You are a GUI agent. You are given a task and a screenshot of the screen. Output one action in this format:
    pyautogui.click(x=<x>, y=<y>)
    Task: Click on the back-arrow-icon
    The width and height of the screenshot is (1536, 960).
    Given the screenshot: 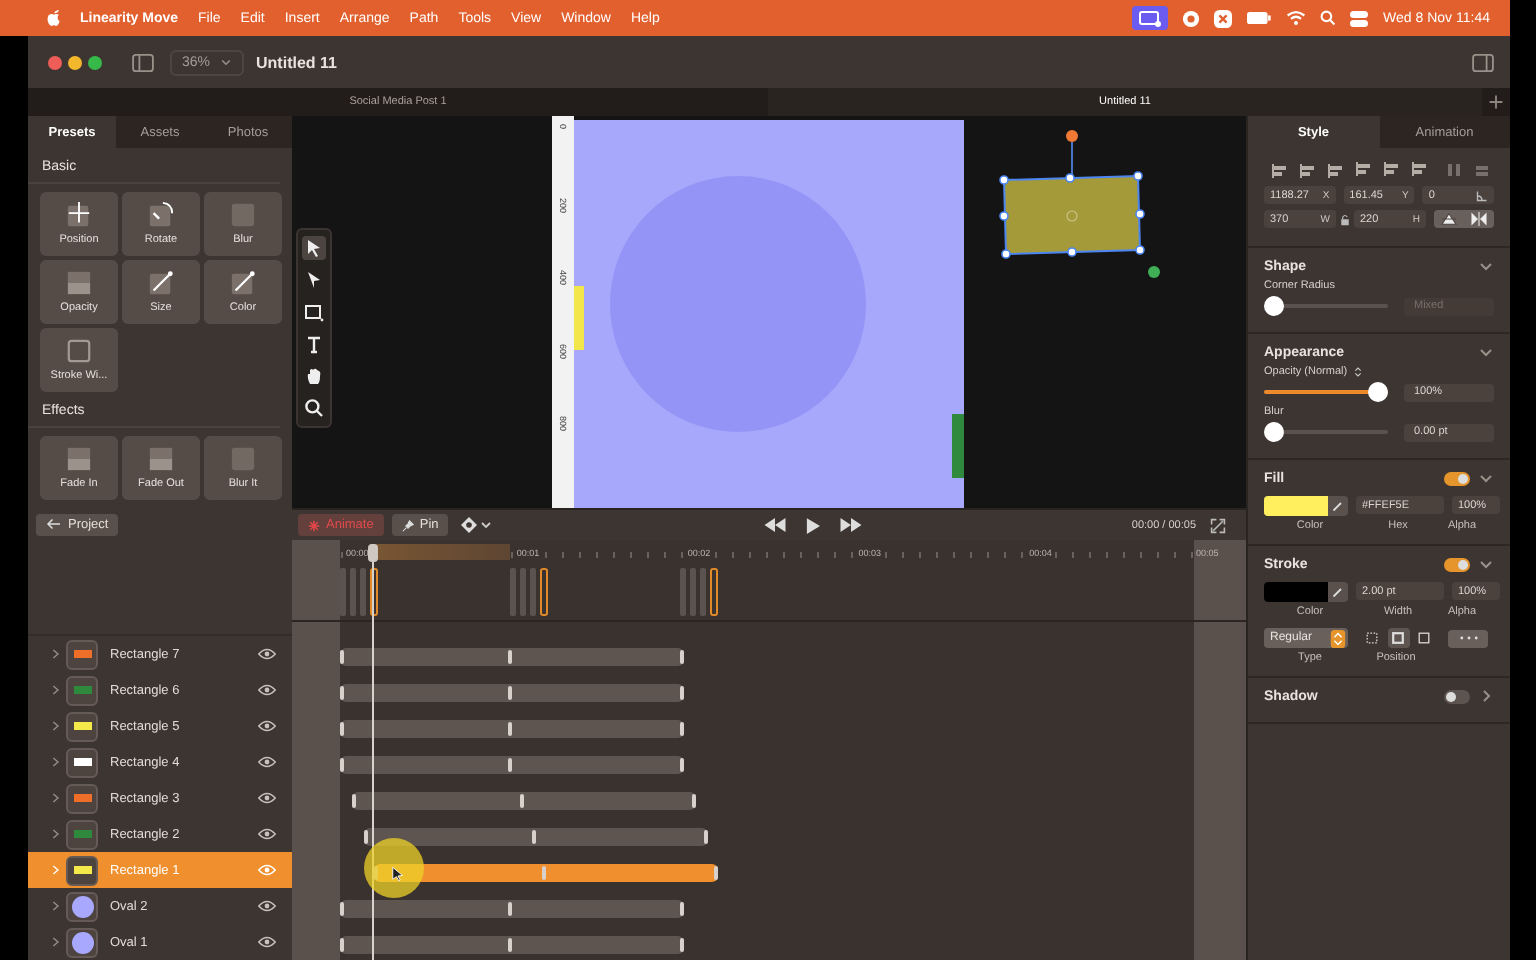 What is the action you would take?
    pyautogui.click(x=54, y=524)
    